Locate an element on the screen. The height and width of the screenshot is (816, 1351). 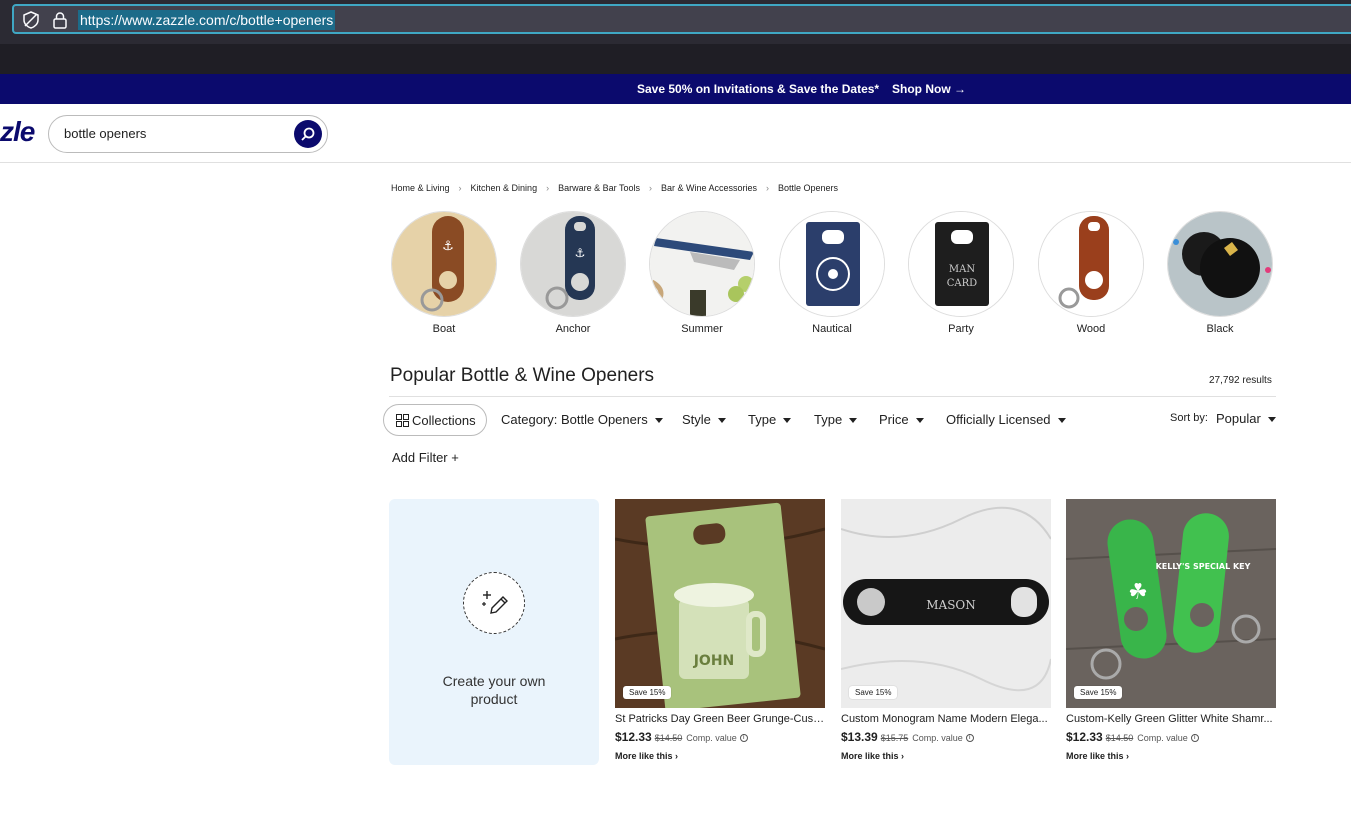
search-box: bottle openers is located at coordinates (188, 134).